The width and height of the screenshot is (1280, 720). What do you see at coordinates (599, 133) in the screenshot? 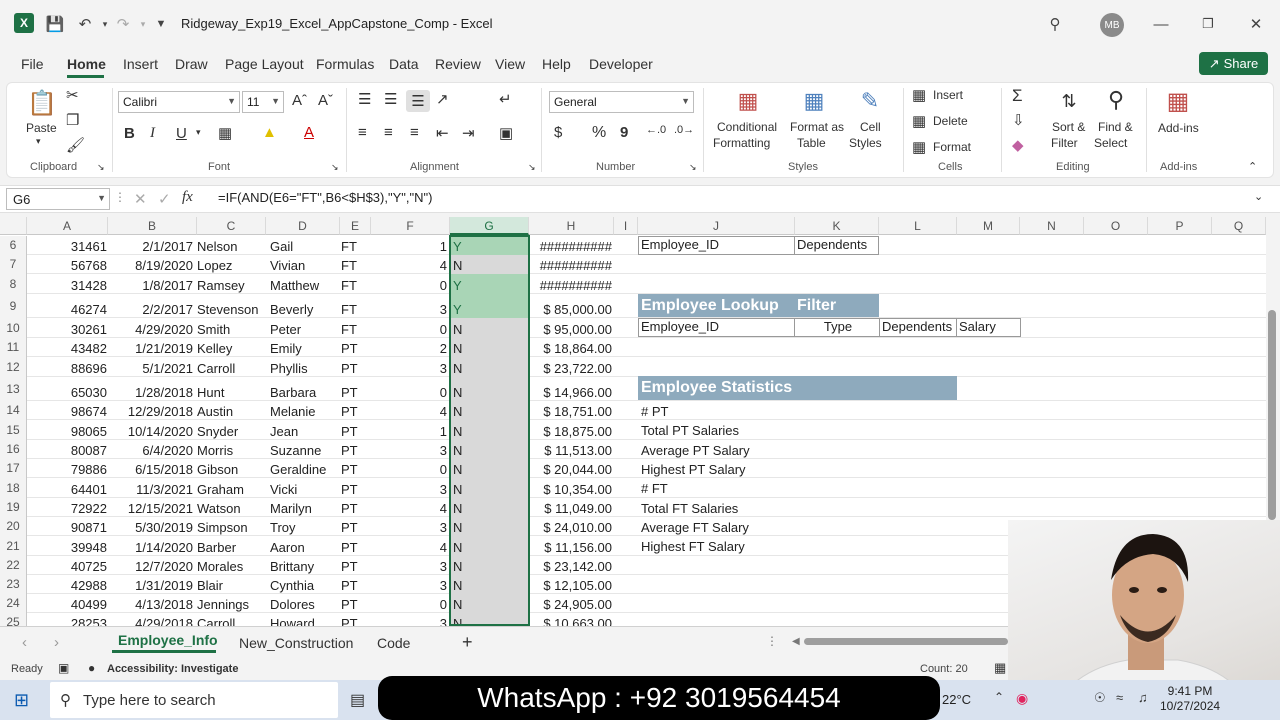
I see `percent-icon: %` at bounding box center [599, 133].